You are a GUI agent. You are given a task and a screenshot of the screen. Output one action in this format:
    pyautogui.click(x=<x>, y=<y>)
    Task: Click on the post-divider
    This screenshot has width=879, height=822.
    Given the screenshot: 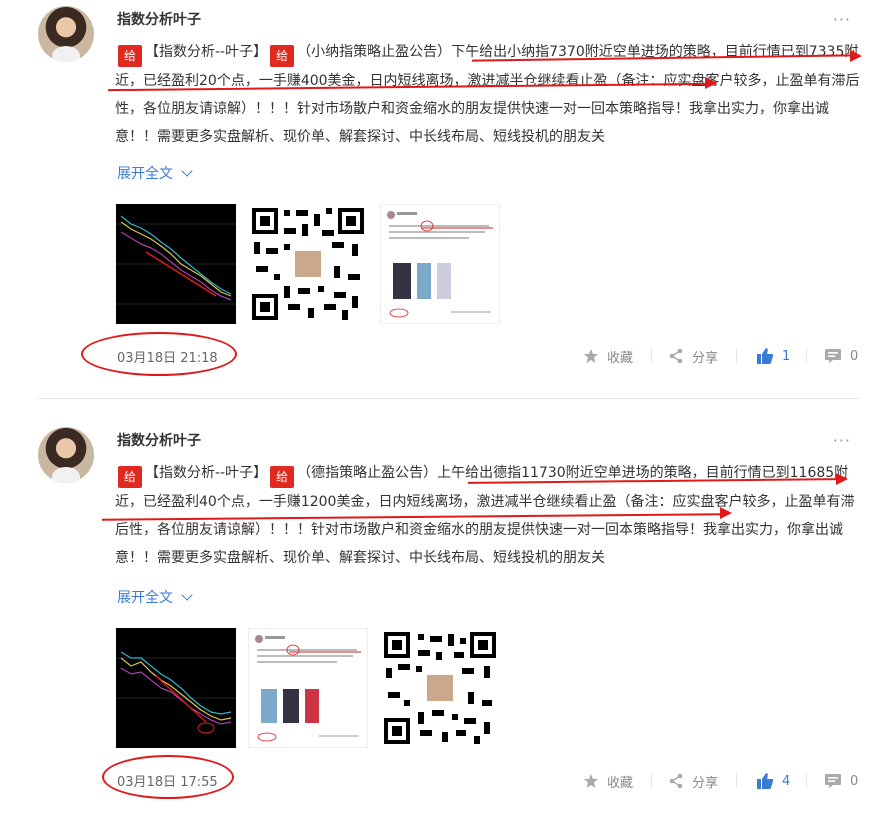 What is the action you would take?
    pyautogui.click(x=449, y=398)
    